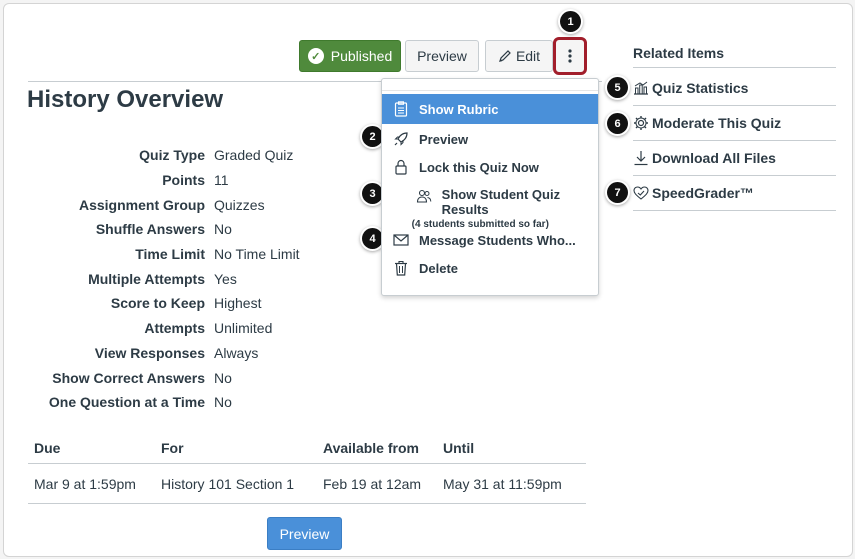 Image resolution: width=855 pixels, height=559 pixels. I want to click on download-icon, so click(641, 158).